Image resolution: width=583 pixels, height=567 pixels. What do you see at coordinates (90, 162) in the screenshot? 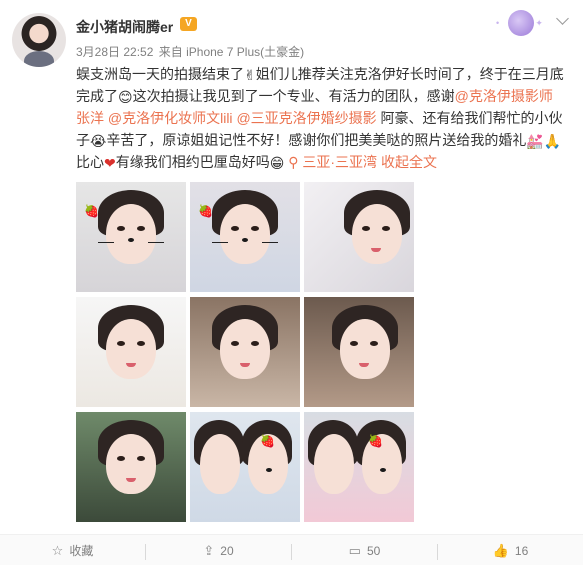
I see `post-text-seg: 比心` at bounding box center [90, 162].